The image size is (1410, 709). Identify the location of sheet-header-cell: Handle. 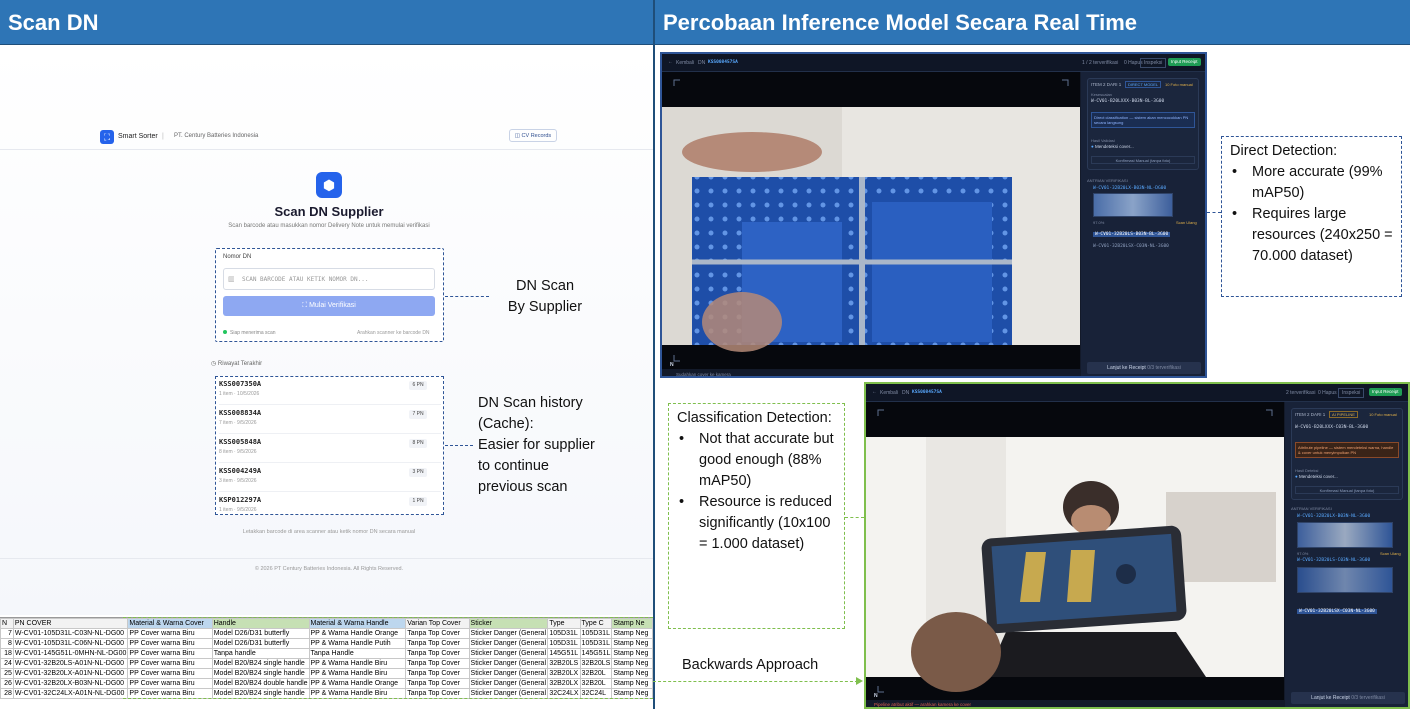
(260, 623).